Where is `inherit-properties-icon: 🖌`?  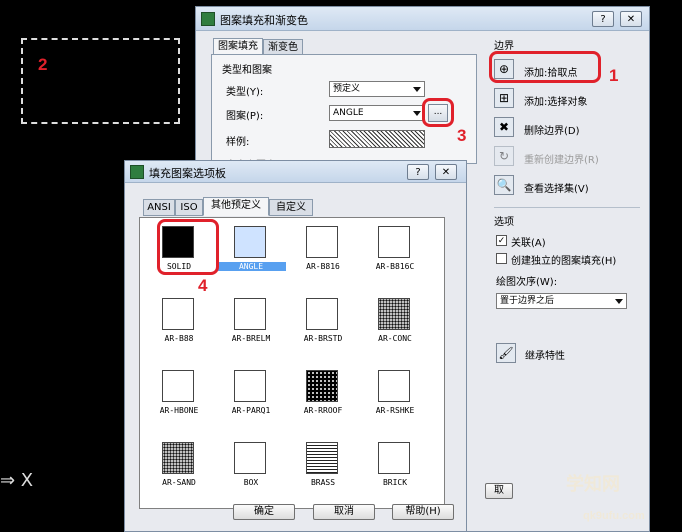 inherit-properties-icon: 🖌 is located at coordinates (506, 353).